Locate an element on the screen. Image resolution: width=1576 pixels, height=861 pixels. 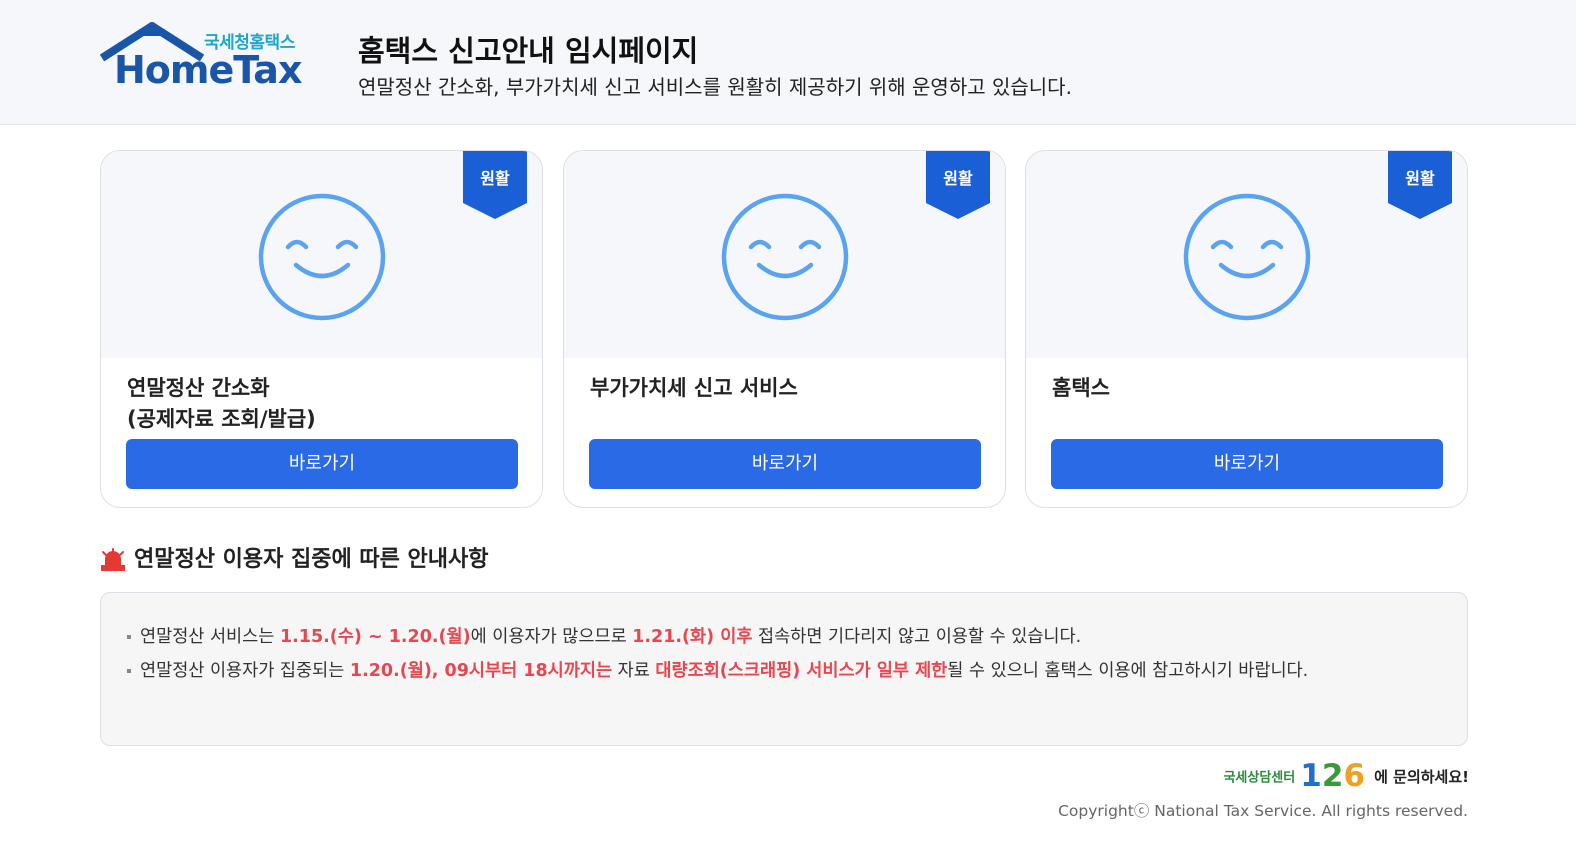
hometax-logo: 국세청홈택스 HomeTax is located at coordinates (205, 58).